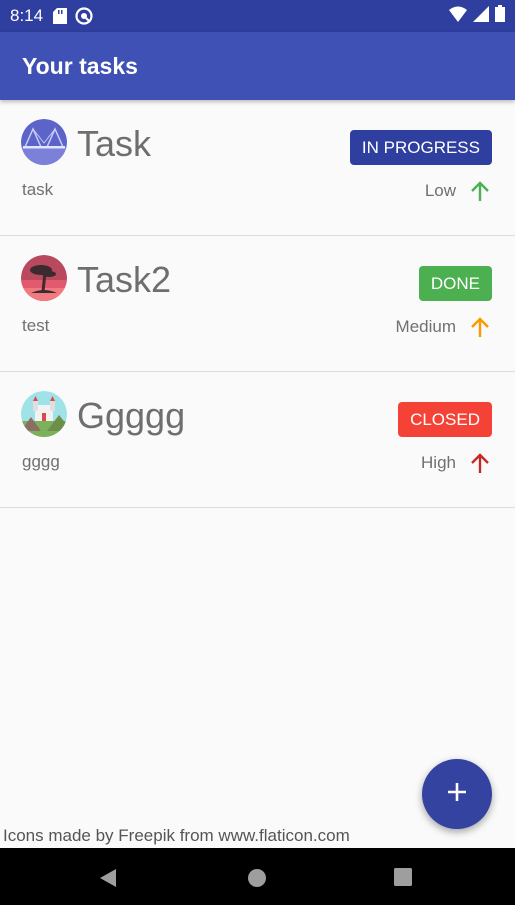 This screenshot has height=905, width=515. I want to click on priority-indicator: High, so click(455, 463).